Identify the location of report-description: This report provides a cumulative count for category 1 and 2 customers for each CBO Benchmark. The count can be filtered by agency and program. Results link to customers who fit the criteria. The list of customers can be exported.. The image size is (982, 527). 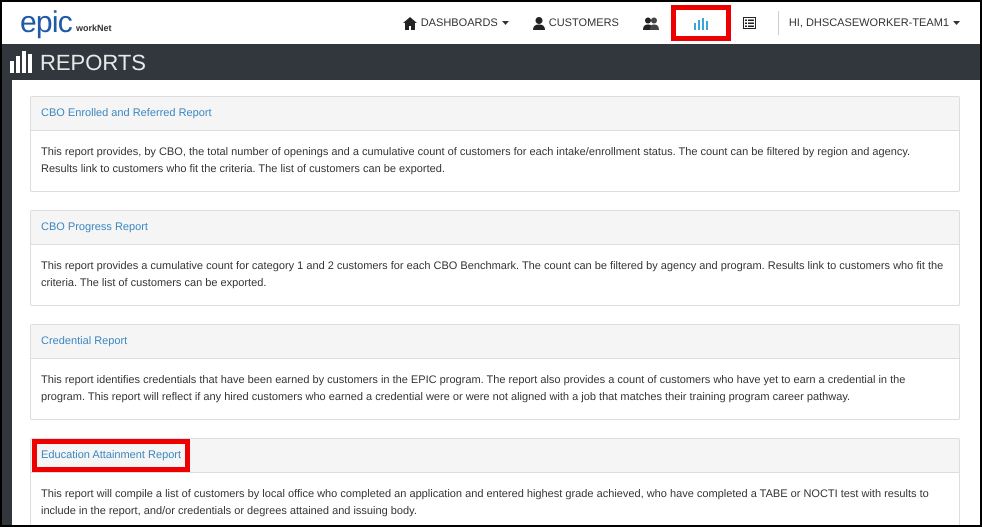
(492, 275).